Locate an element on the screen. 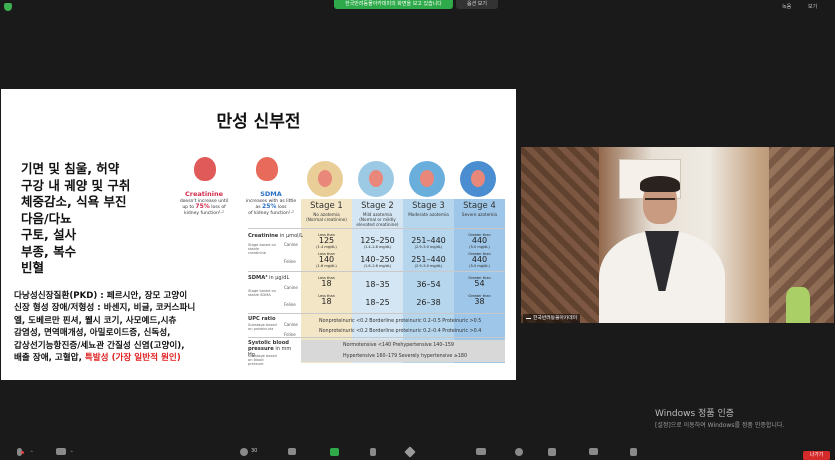 This screenshot has height=460, width=835. stage-subtitle: Moderate azotemia is located at coordinates (428, 214).